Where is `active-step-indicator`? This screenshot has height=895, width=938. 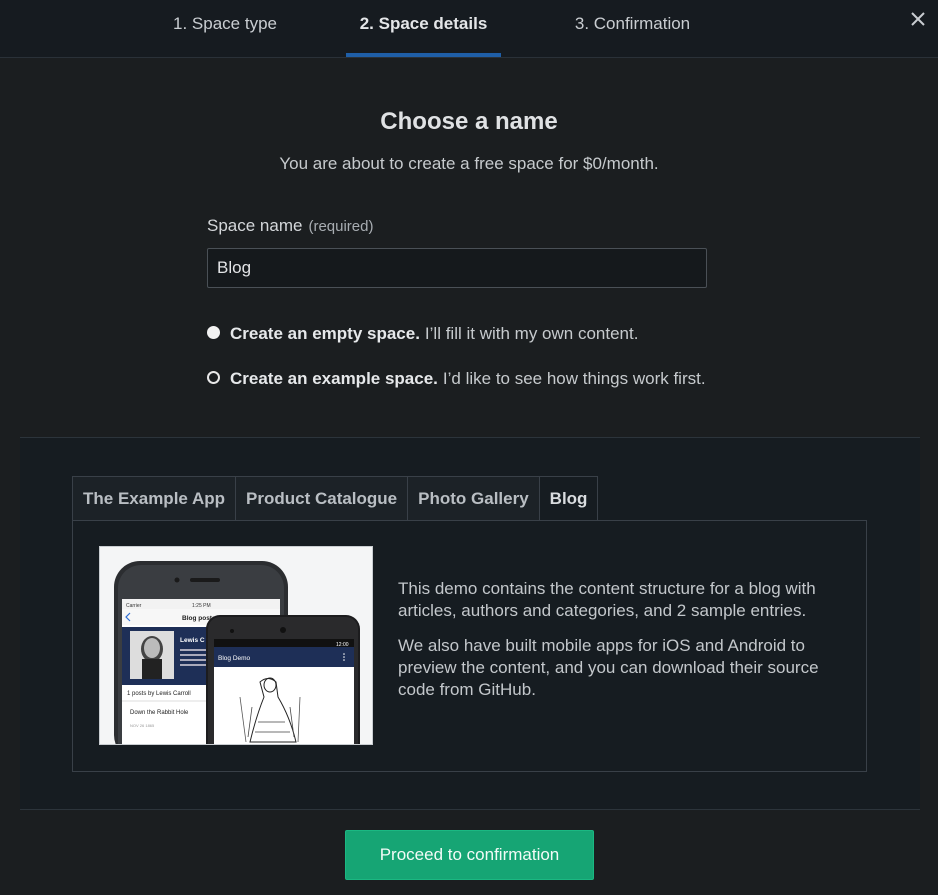 active-step-indicator is located at coordinates (423, 55).